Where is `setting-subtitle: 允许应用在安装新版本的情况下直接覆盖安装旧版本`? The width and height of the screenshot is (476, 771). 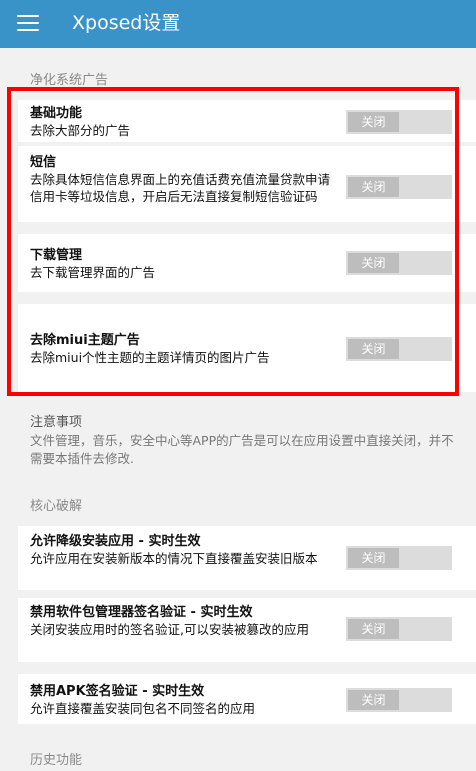
setting-subtitle: 允许应用在安装新版本的情况下直接覆盖安装旧版本 is located at coordinates (174, 558).